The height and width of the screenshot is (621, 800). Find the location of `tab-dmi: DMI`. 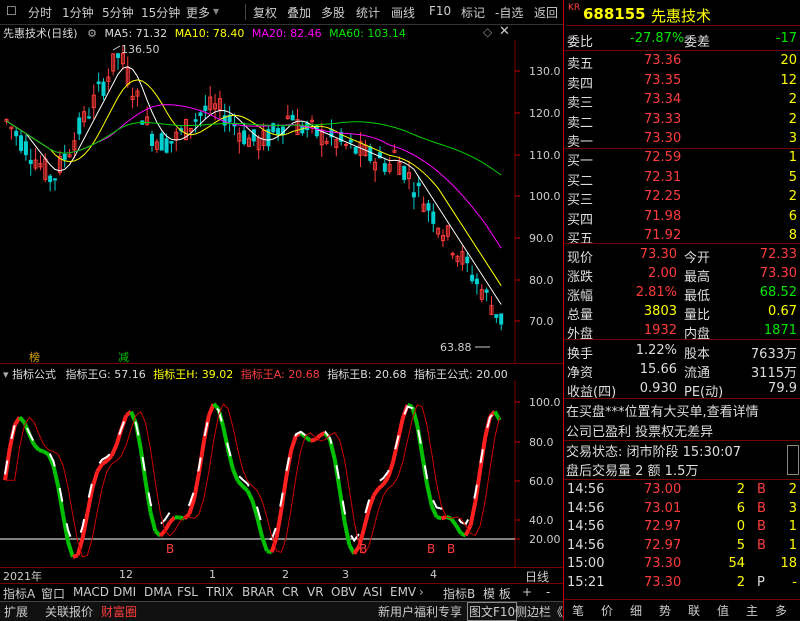

tab-dmi: DMI is located at coordinates (124, 592).